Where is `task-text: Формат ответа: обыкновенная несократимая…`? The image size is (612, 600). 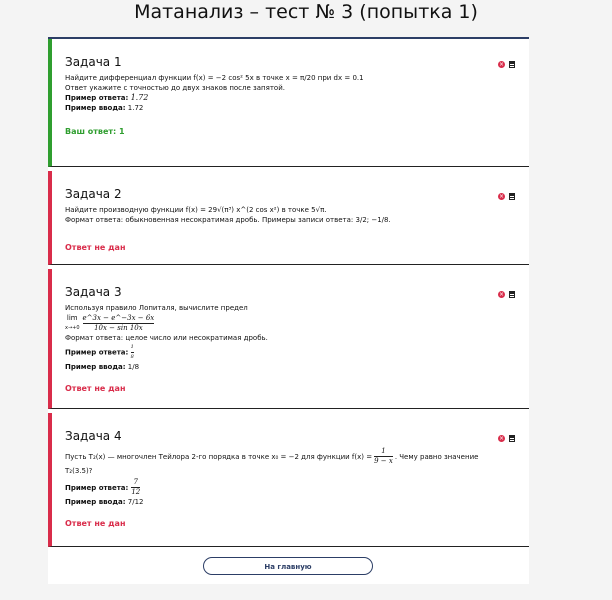
task-text: Формат ответа: обыкновенная несократимая… is located at coordinates (228, 220).